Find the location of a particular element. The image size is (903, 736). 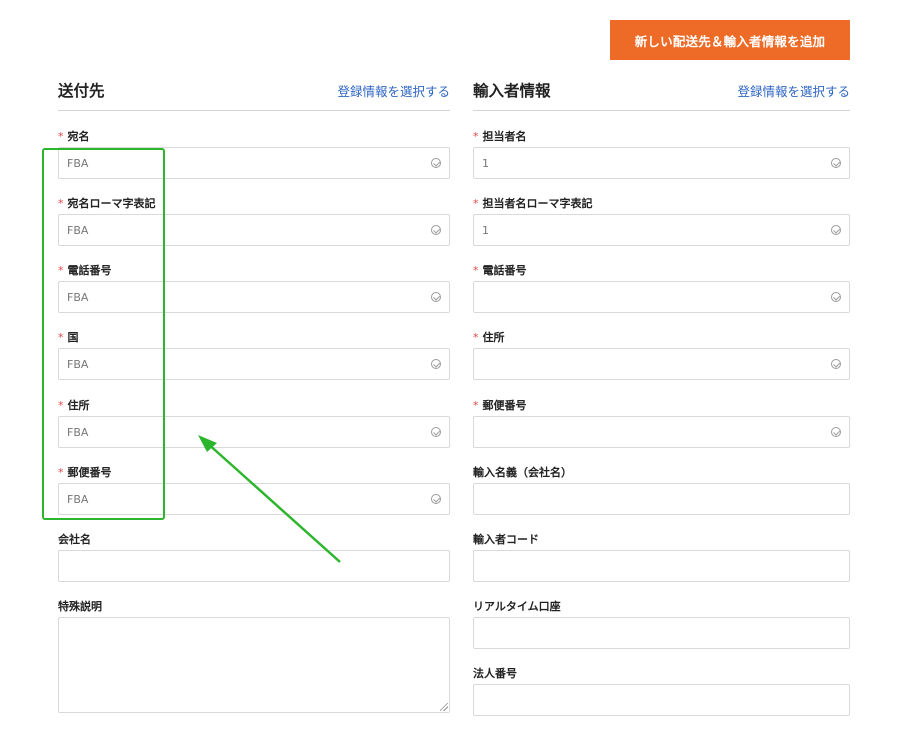

field-address: * 住所 FBA is located at coordinates (254, 423).